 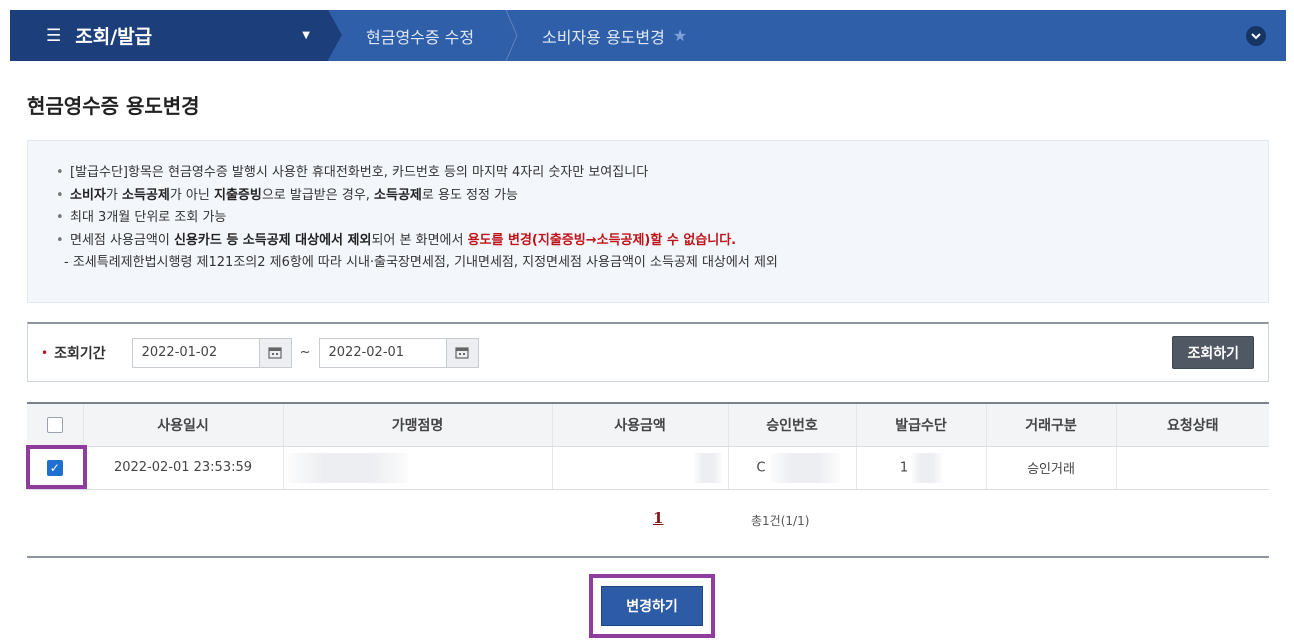 I want to click on notice-text: 되어 본 화면에서, so click(x=419, y=240).